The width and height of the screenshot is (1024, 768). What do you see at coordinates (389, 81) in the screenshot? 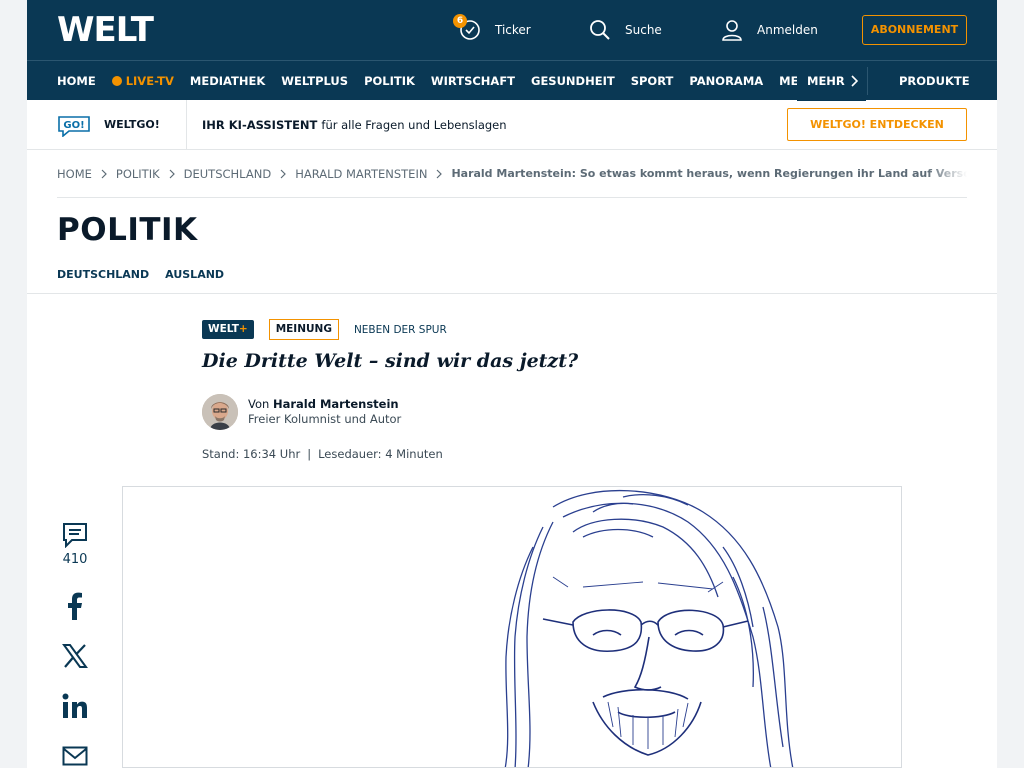
I see `nav-item-politik: POLITIK` at bounding box center [389, 81].